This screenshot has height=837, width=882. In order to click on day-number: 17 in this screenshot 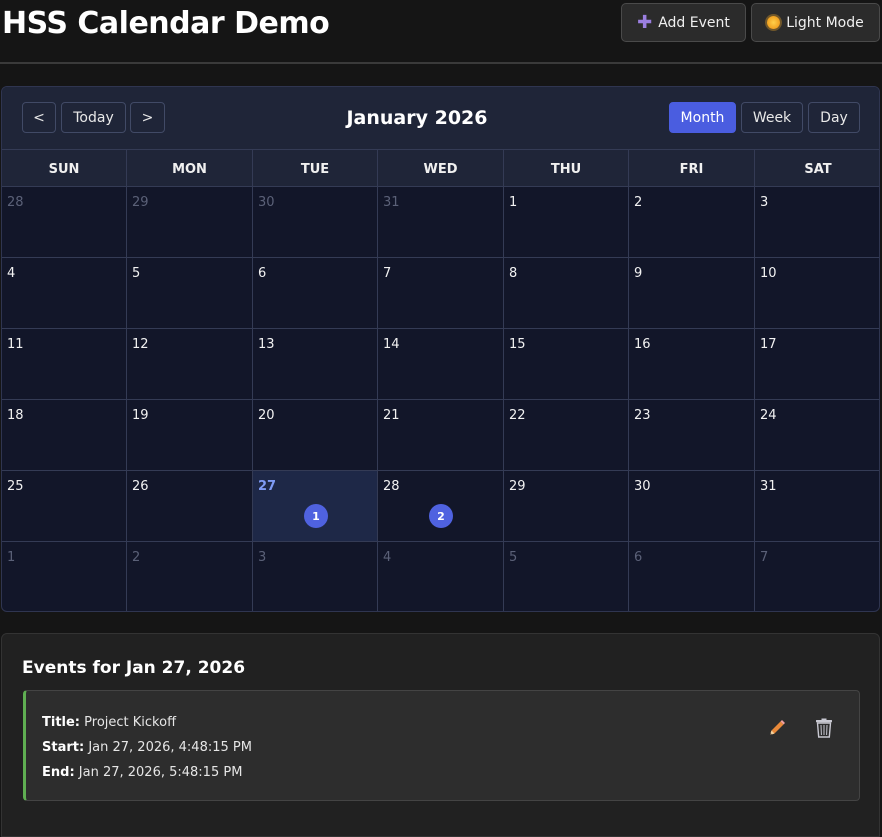, I will do `click(768, 344)`.